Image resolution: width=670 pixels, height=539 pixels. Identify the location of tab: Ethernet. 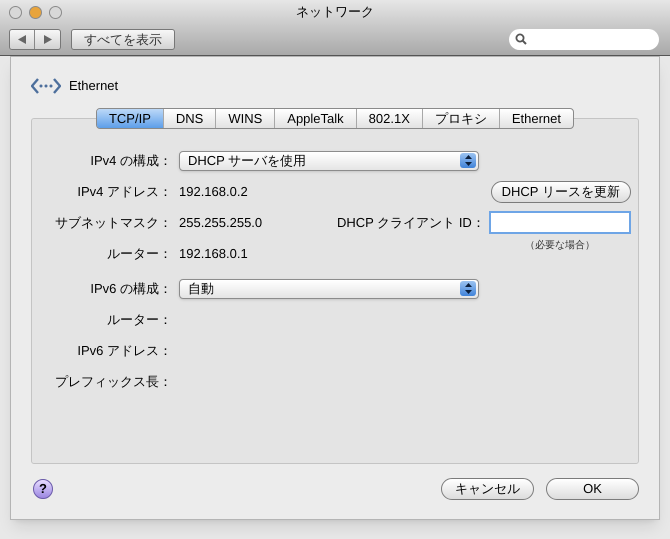
(536, 118).